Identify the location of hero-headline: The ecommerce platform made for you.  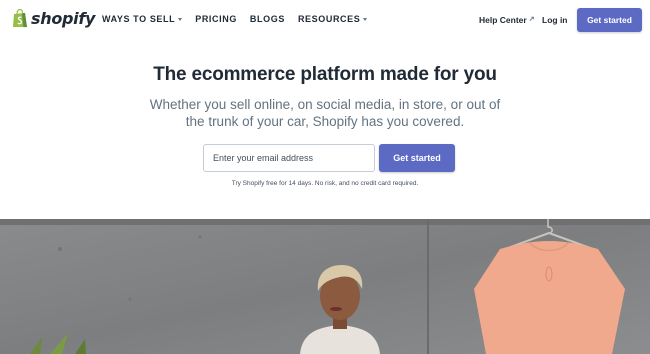
(325, 74).